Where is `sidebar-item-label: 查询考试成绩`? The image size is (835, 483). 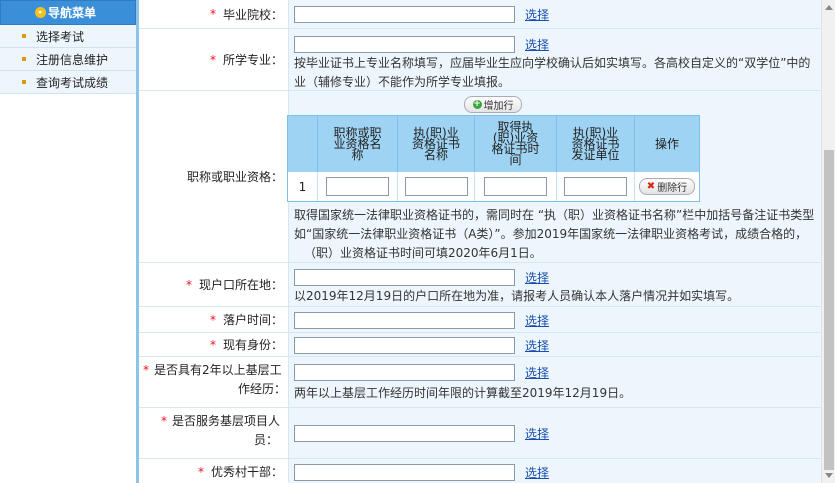
sidebar-item-label: 查询考试成绩 is located at coordinates (72, 82).